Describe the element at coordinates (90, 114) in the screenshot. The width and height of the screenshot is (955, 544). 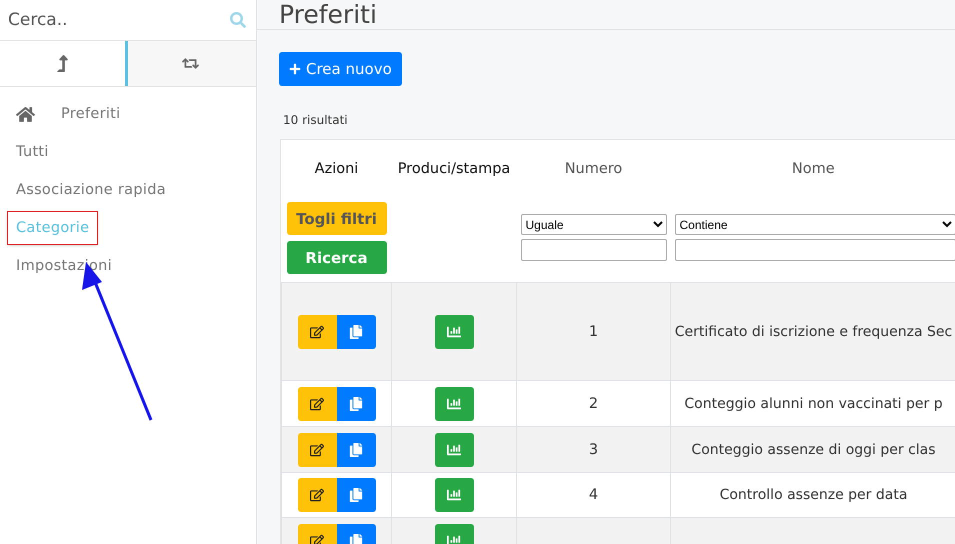
I see `sidebar-item-label: Preferiti` at that location.